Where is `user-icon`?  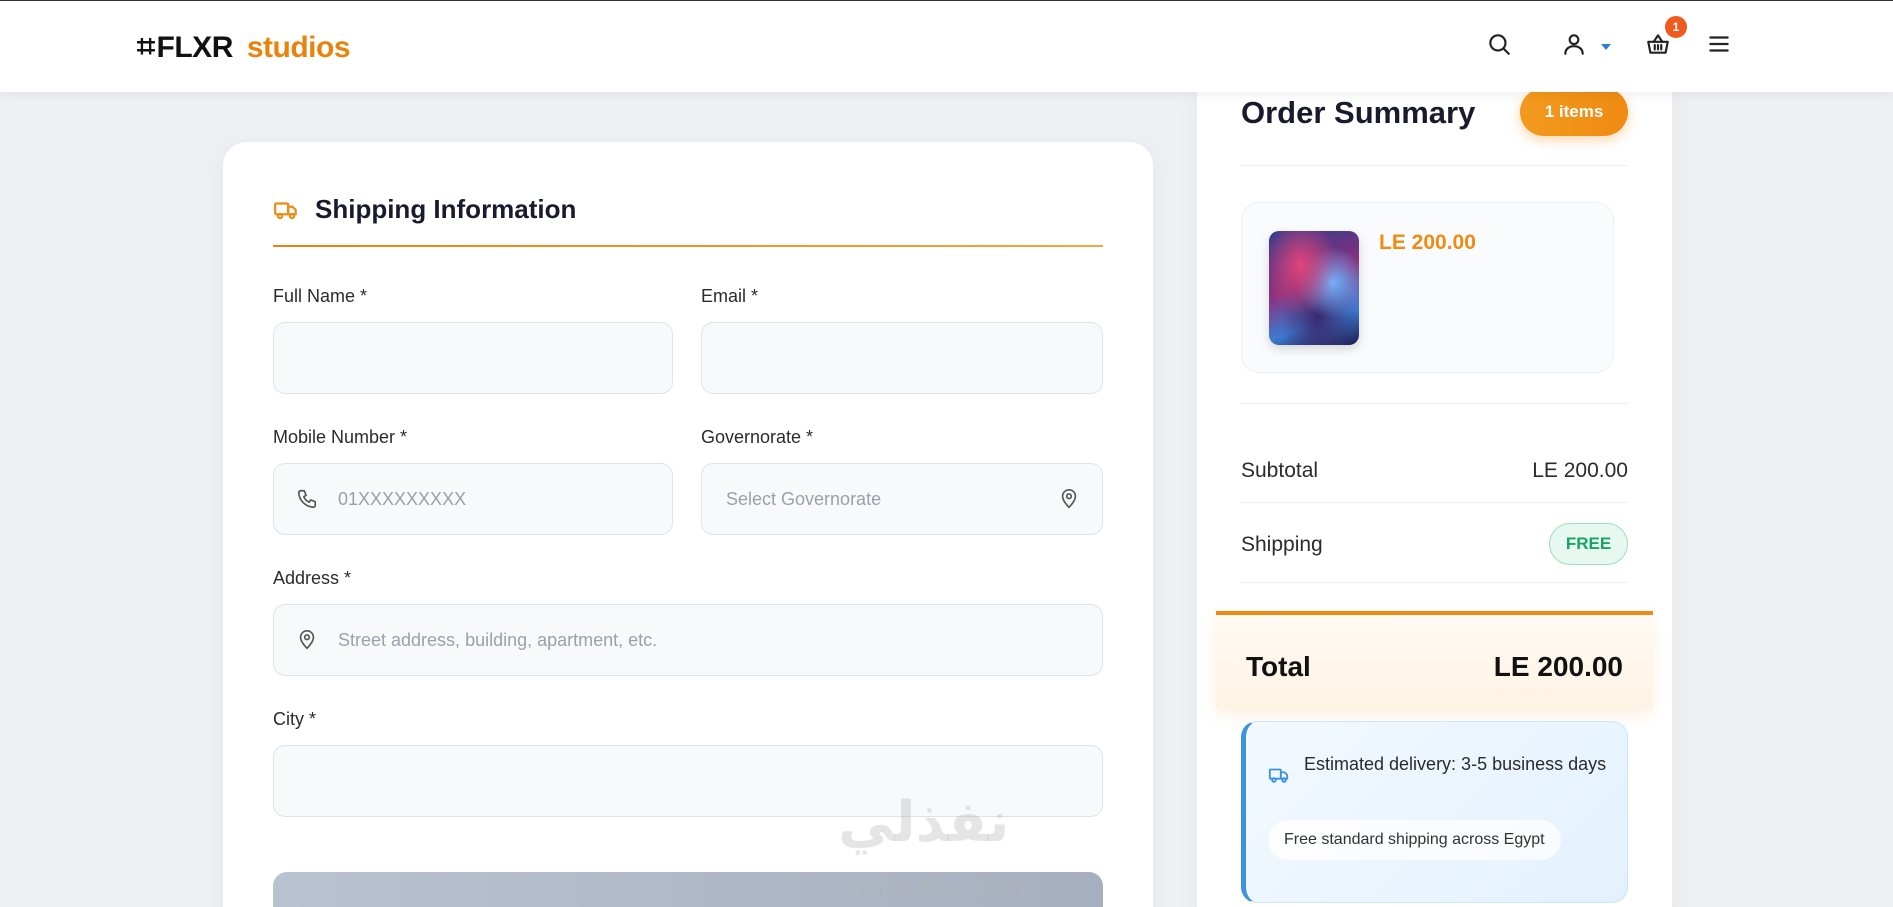 user-icon is located at coordinates (1576, 46).